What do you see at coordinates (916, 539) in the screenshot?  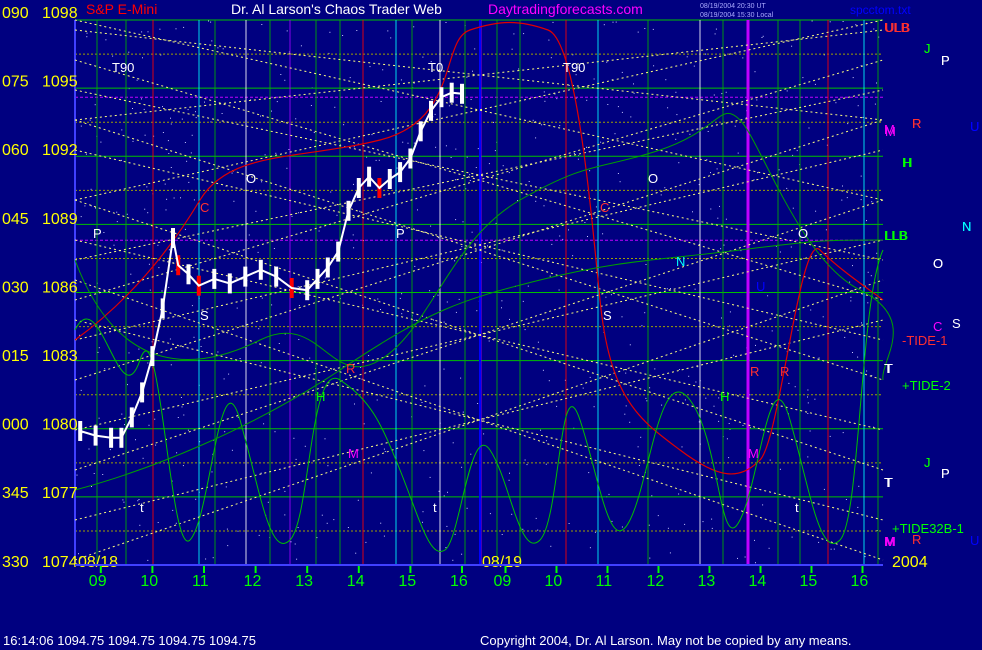 I see `right-legend-letter: R` at bounding box center [916, 539].